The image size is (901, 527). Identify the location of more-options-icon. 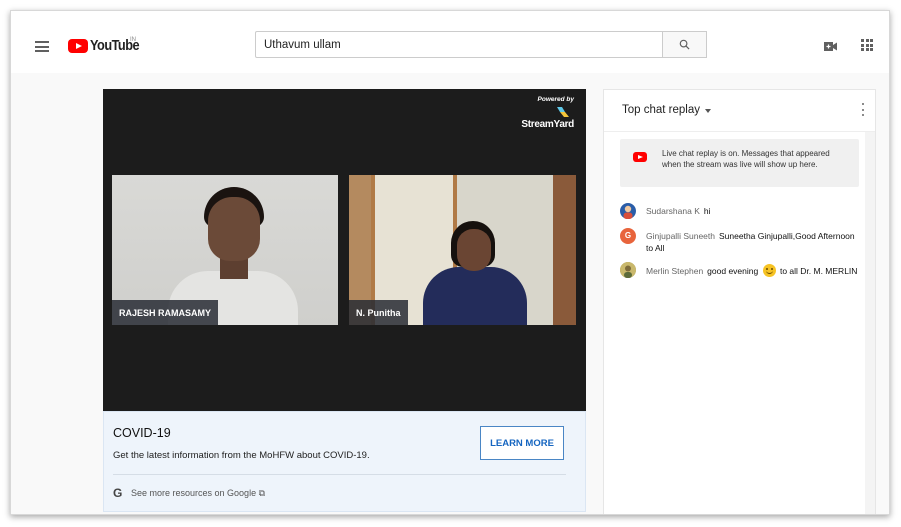
(863, 109).